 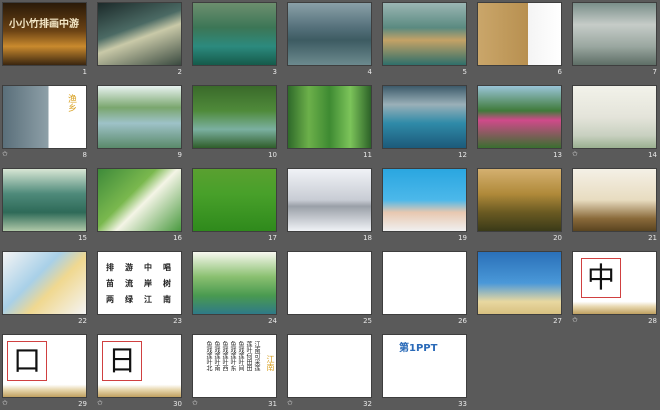 What do you see at coordinates (462, 155) in the screenshot?
I see `slide-number: 12` at bounding box center [462, 155].